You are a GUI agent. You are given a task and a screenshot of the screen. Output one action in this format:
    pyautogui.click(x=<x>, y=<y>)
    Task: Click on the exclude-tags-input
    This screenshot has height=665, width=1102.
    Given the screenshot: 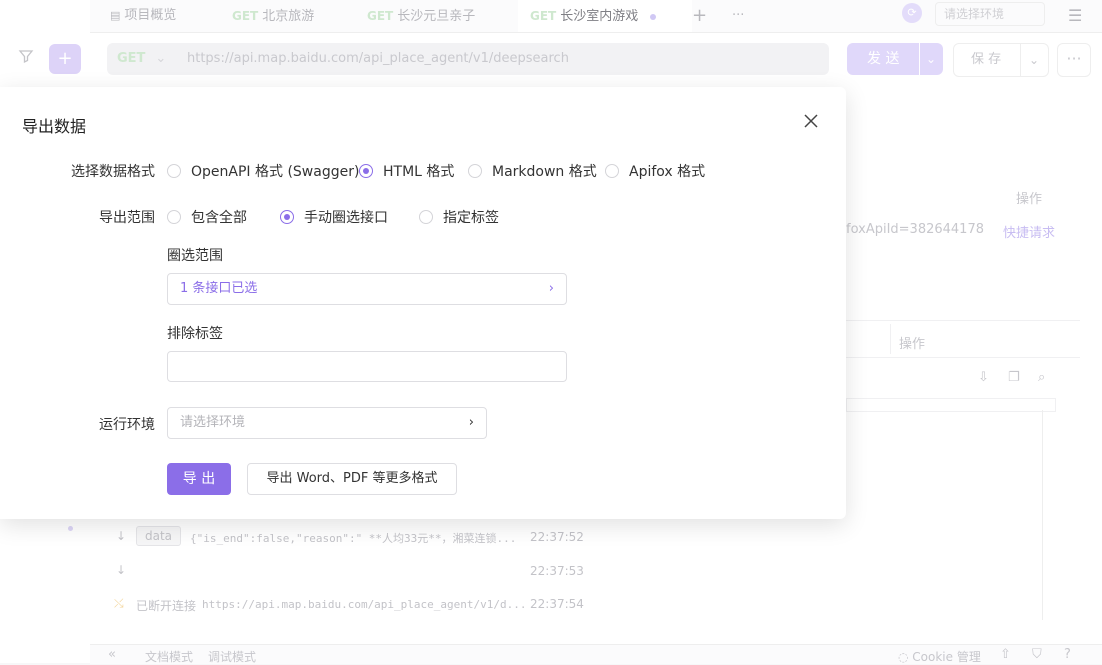 What is the action you would take?
    pyautogui.click(x=367, y=366)
    